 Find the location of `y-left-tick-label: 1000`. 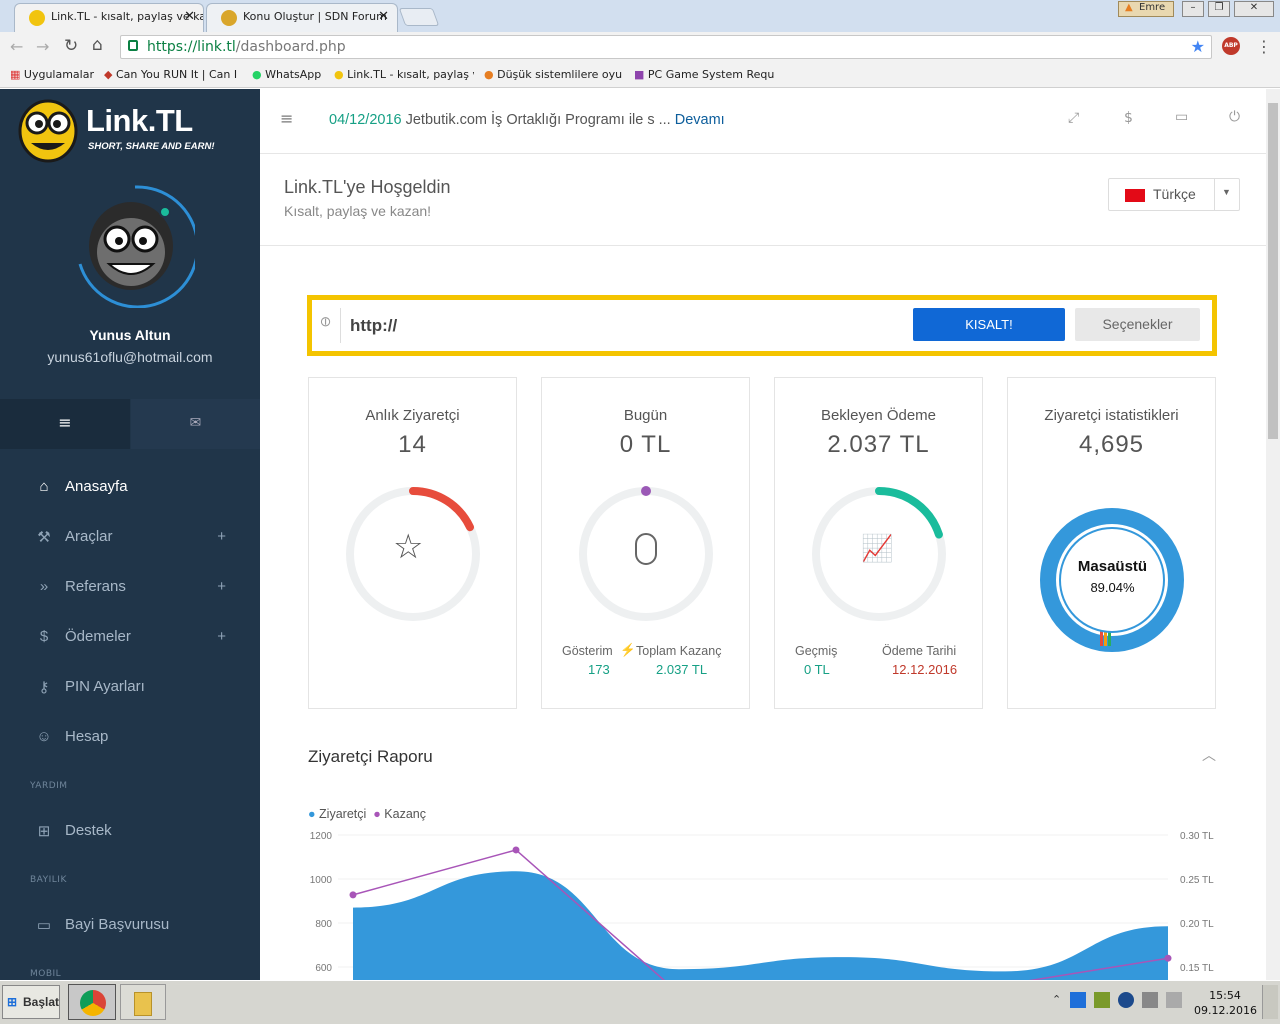

y-left-tick-label: 1000 is located at coordinates (321, 880).